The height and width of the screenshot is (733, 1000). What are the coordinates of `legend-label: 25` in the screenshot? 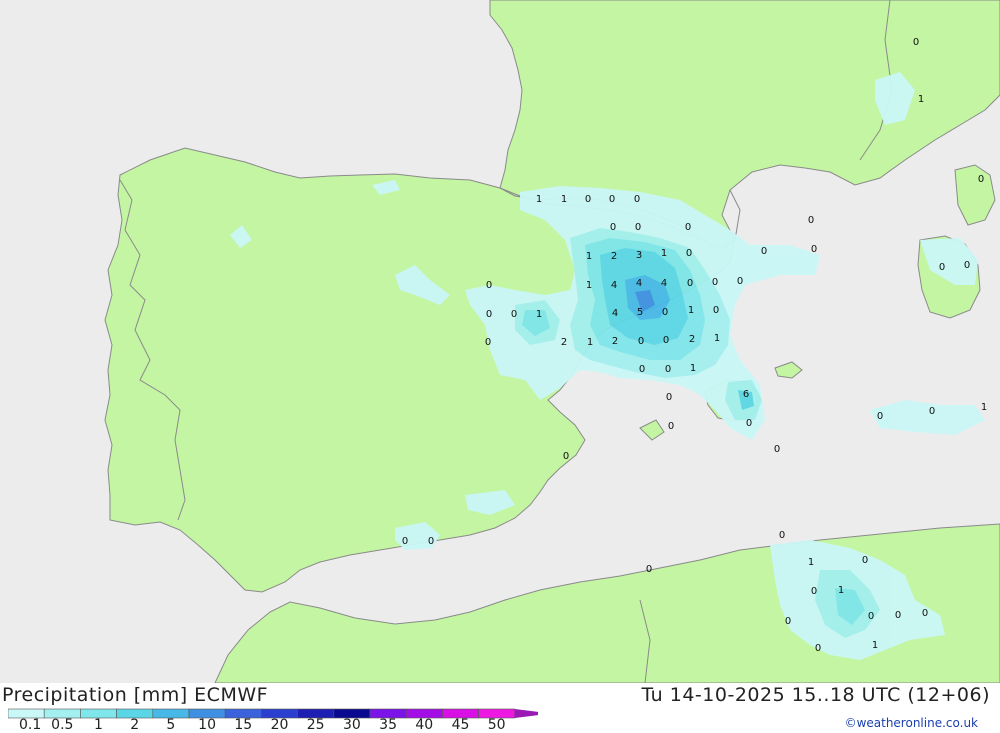 It's located at (315, 725).